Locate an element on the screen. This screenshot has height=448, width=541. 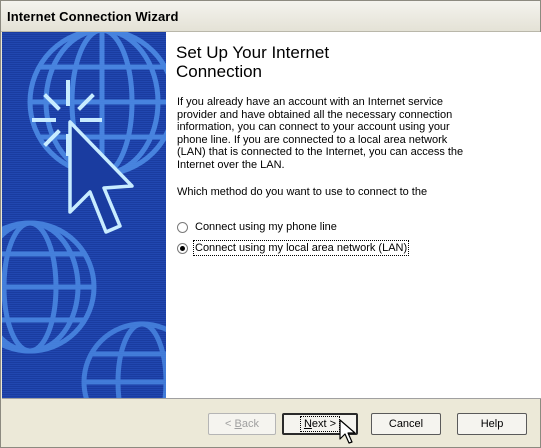
lan-radio is located at coordinates (182, 248).